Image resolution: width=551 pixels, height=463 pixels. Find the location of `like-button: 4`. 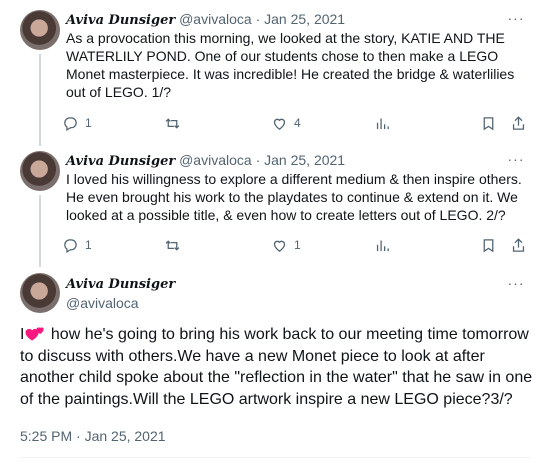

like-button: 4 is located at coordinates (286, 123).